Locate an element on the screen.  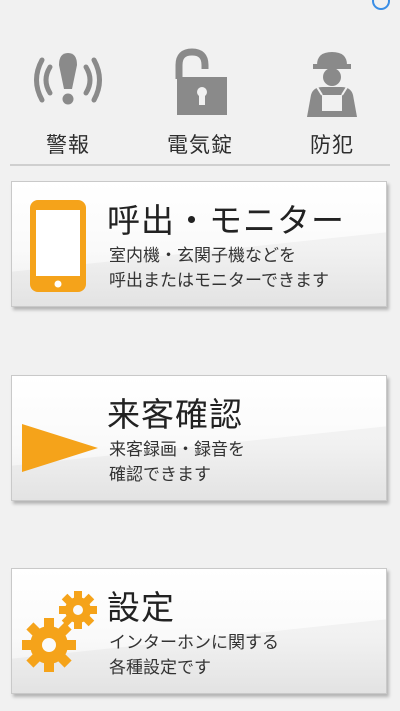
play-arrow-icon is located at coordinates (60, 448).